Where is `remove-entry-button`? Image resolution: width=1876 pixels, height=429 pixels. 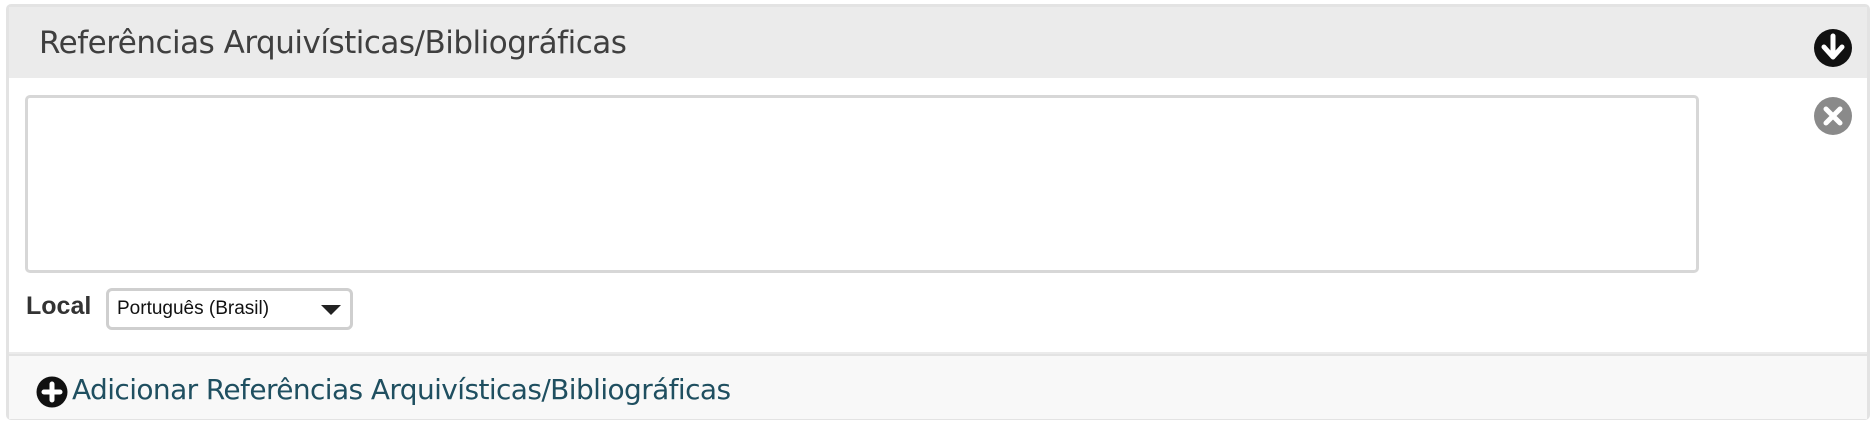 remove-entry-button is located at coordinates (1833, 116).